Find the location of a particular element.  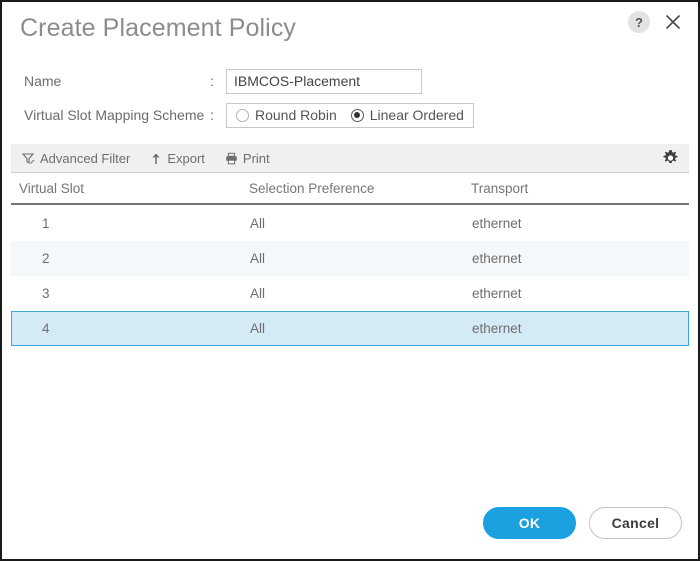

grid-toolbar: Advanced Filter Export Print is located at coordinates (350, 158).